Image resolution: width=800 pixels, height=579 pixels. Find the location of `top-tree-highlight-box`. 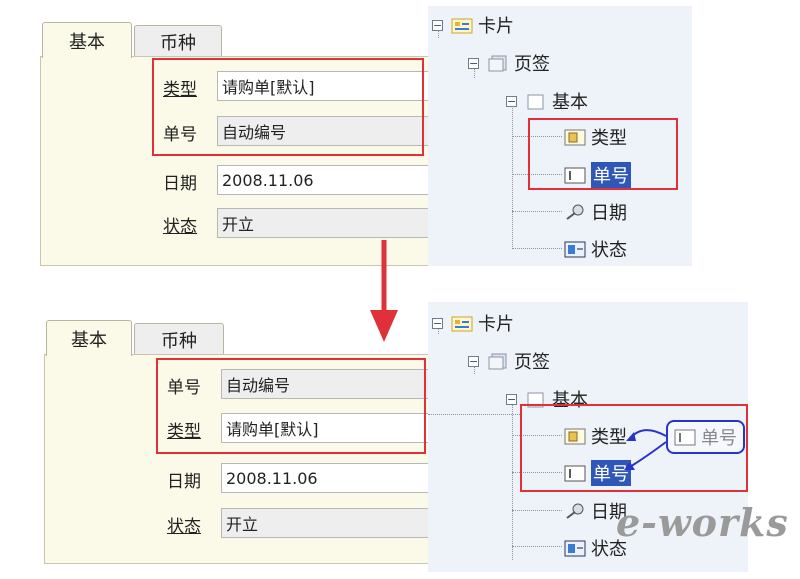

top-tree-highlight-box is located at coordinates (603, 154).